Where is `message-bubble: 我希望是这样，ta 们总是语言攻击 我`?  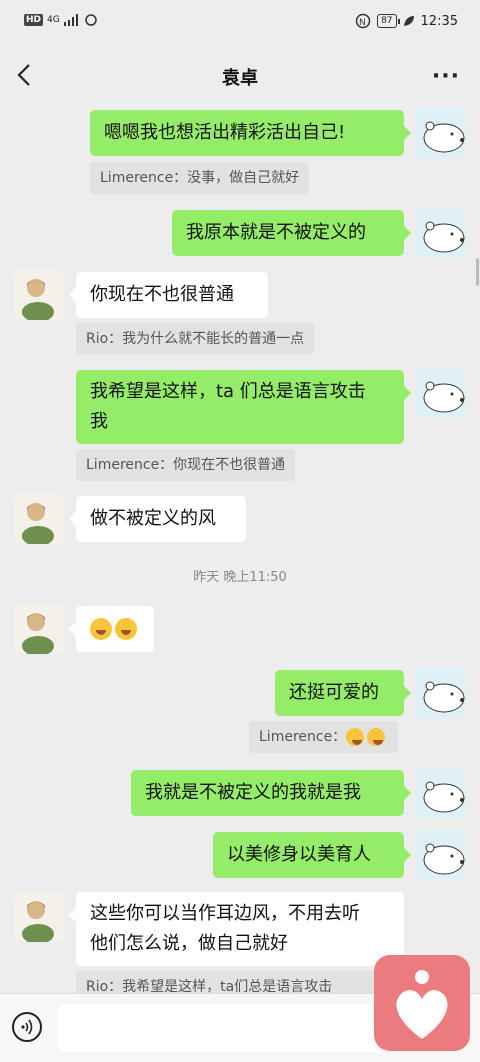
message-bubble: 我希望是这样，ta 们总是语言攻击 我 is located at coordinates (243, 407).